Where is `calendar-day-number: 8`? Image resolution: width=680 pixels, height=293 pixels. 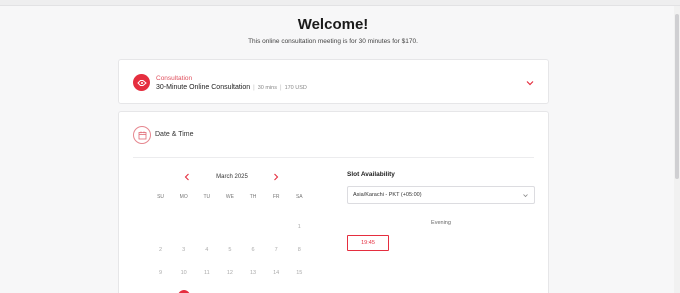 calendar-day-number: 8 is located at coordinates (299, 249).